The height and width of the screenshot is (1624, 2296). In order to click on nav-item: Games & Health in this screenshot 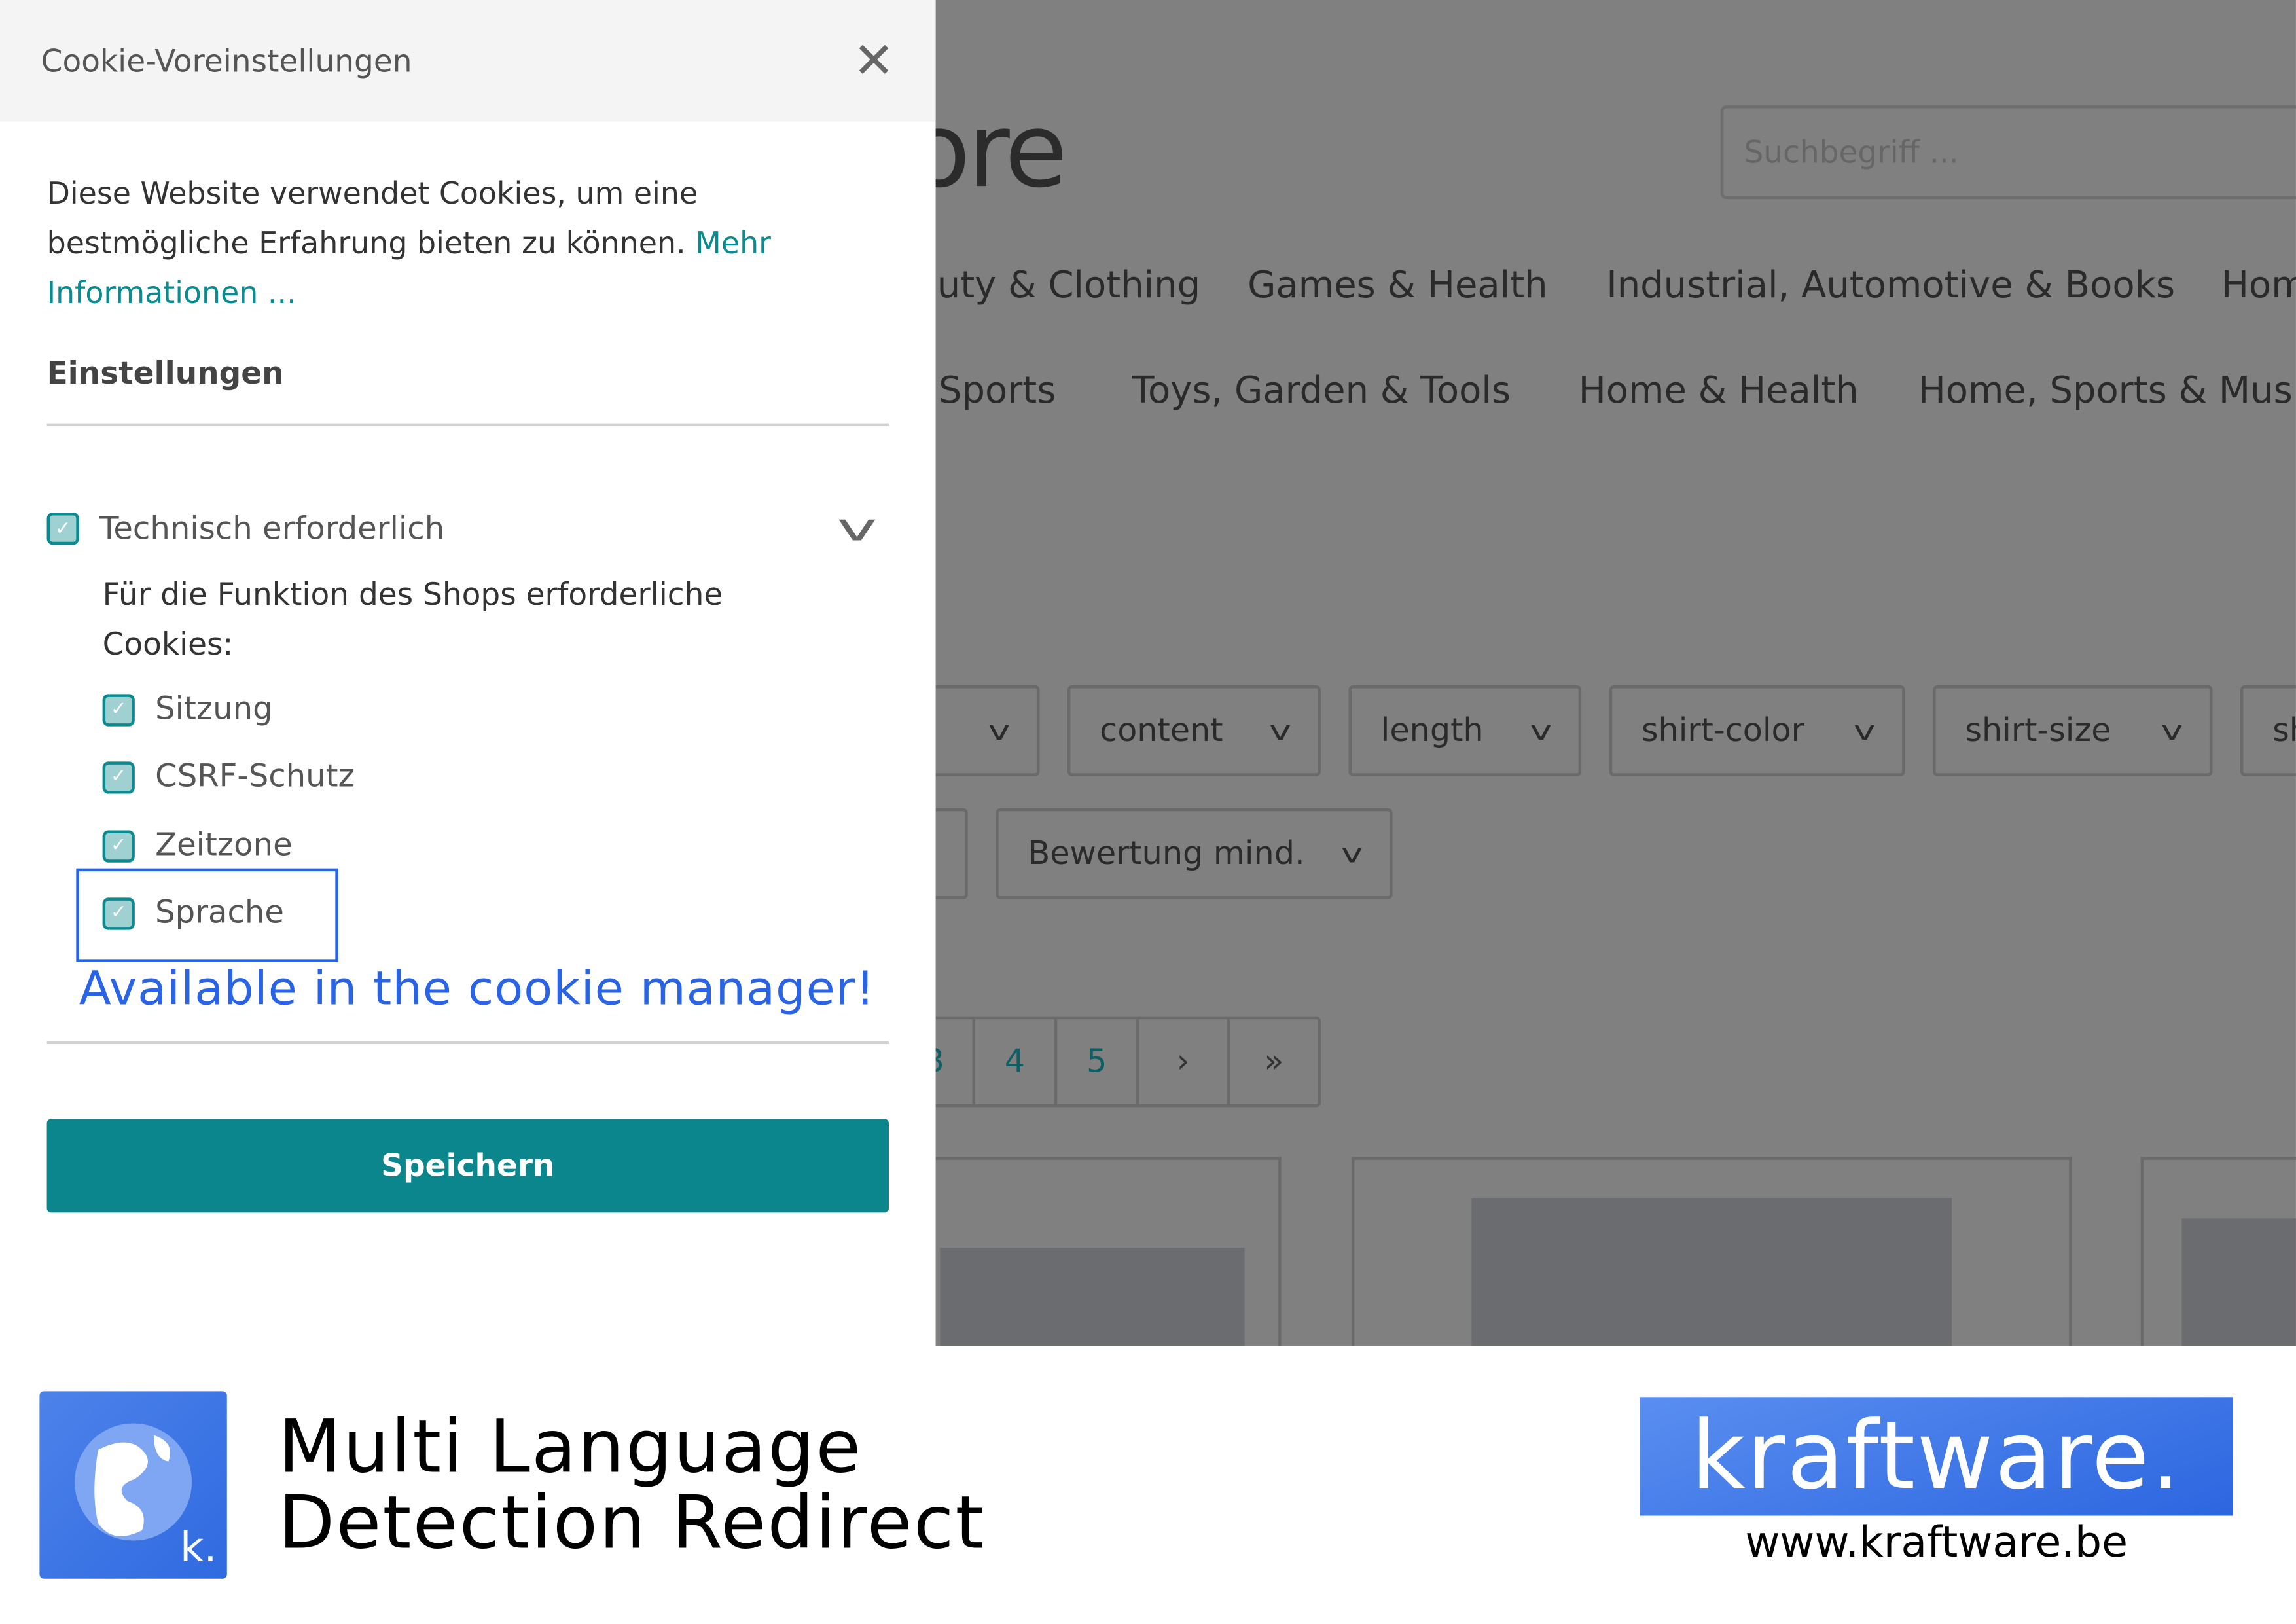, I will do `click(1397, 285)`.